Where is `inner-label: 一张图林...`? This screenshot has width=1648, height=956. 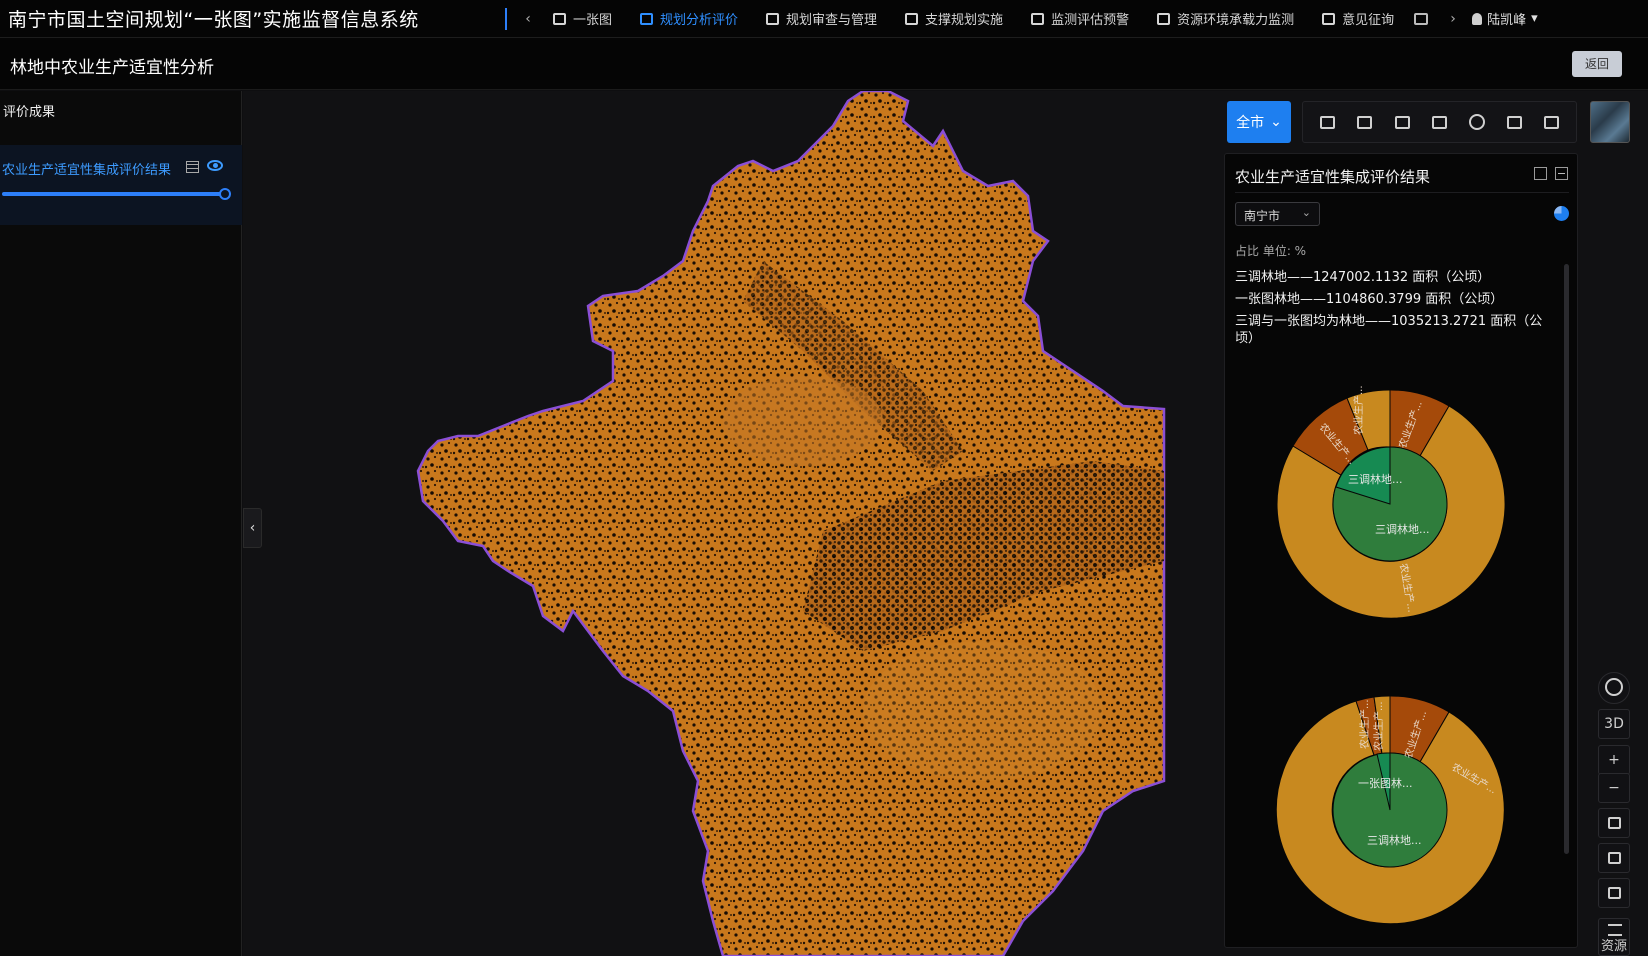
inner-label: 一张图林... is located at coordinates (1385, 783).